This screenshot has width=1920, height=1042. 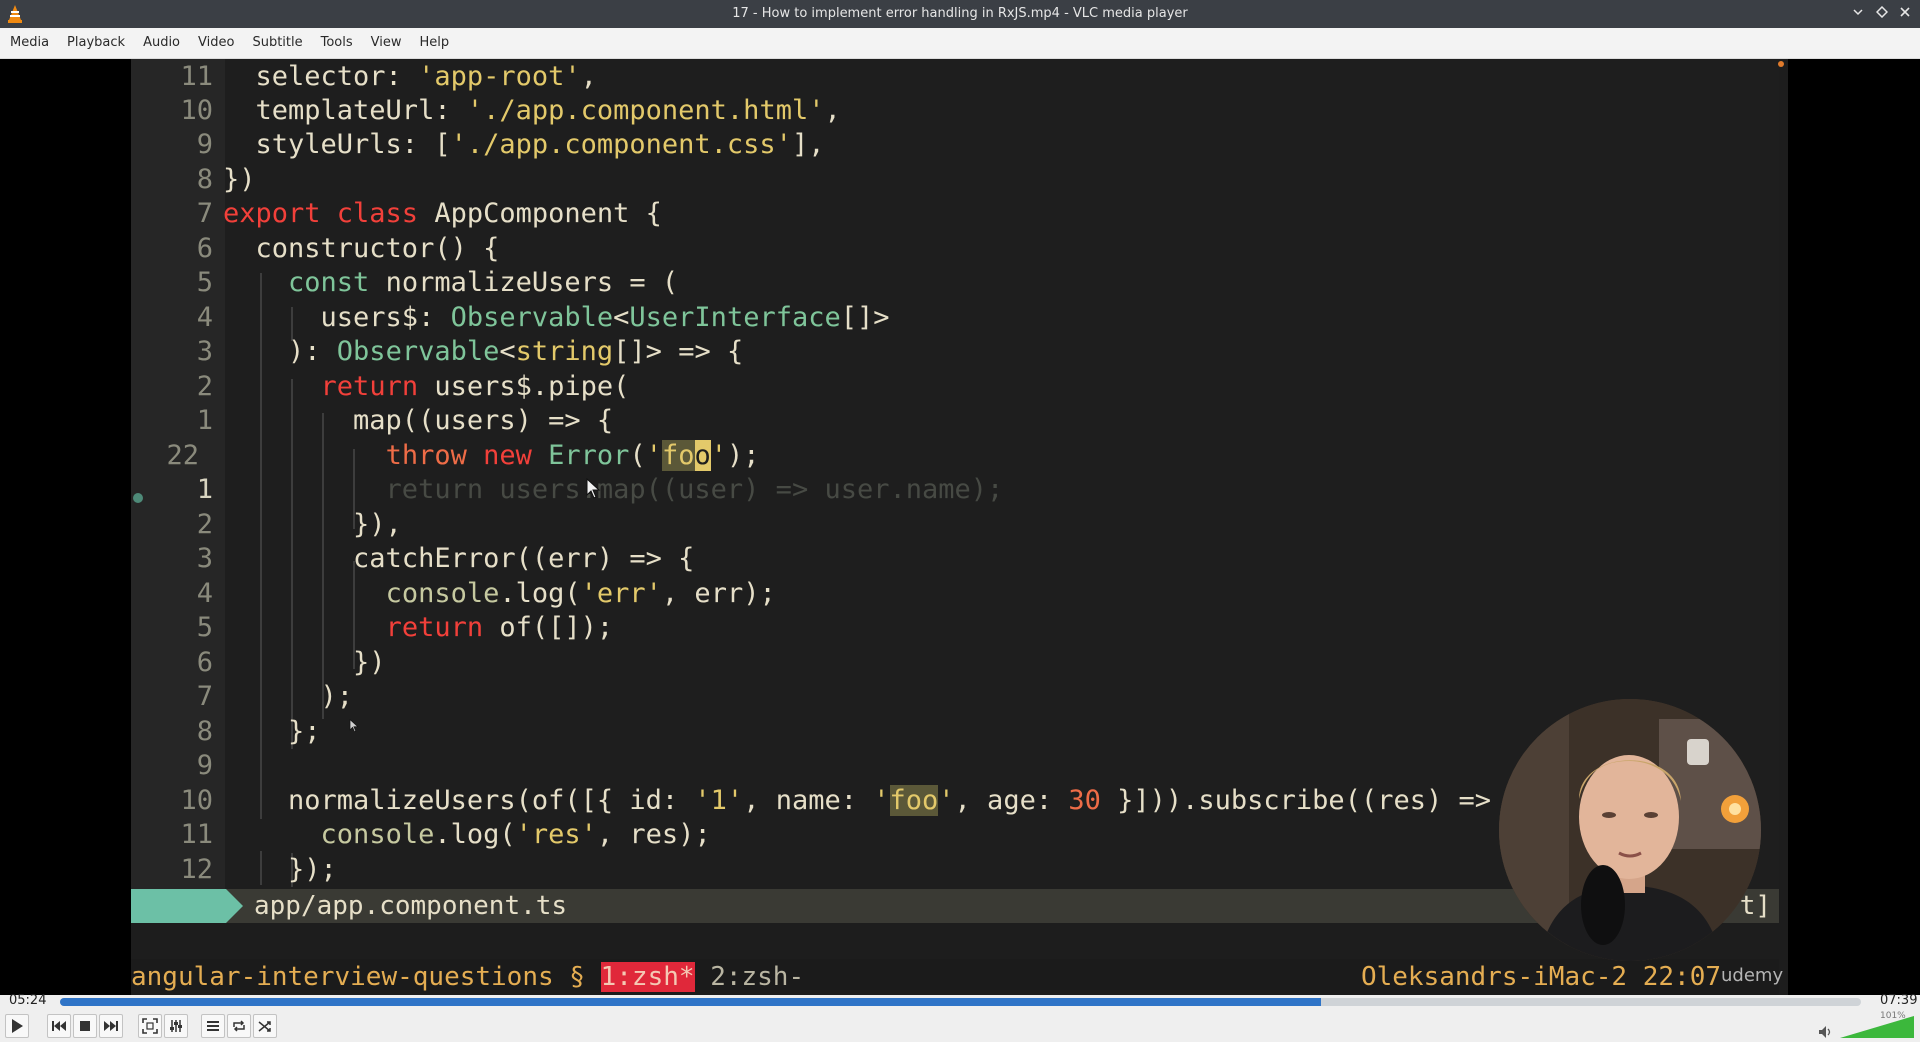 I want to click on shuffle-icon, so click(x=264, y=1026).